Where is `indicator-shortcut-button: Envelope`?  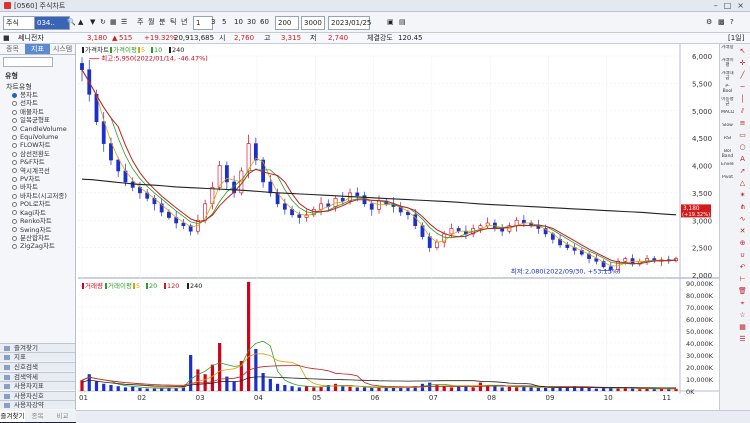 indicator-shortcut-button: Envelope is located at coordinates (727, 168).